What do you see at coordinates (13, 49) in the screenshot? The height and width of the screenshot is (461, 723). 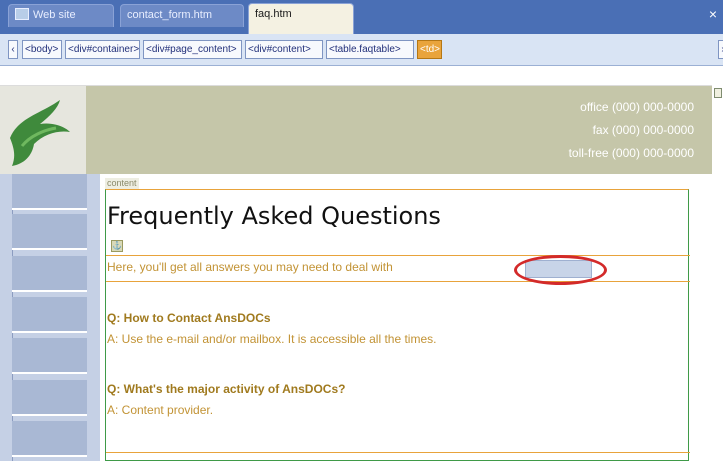 I see `scroll-left-button: ‹` at bounding box center [13, 49].